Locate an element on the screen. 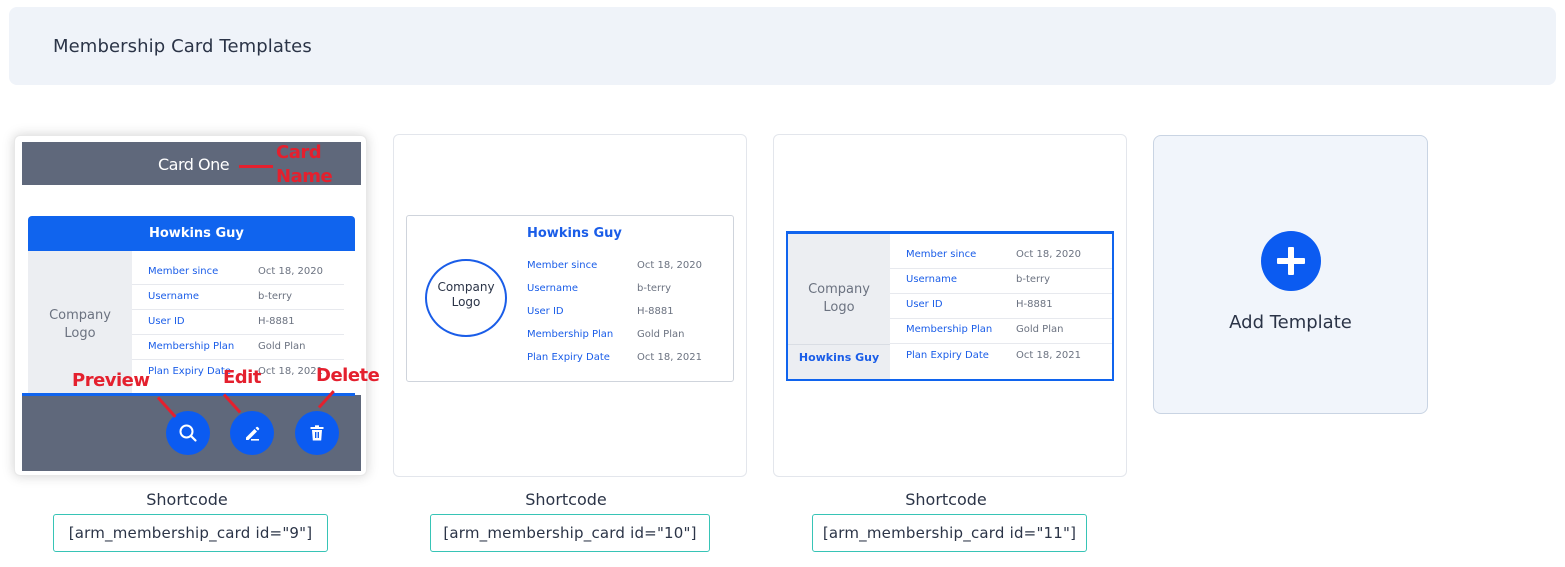 The width and height of the screenshot is (1565, 567). preview-button is located at coordinates (188, 433).